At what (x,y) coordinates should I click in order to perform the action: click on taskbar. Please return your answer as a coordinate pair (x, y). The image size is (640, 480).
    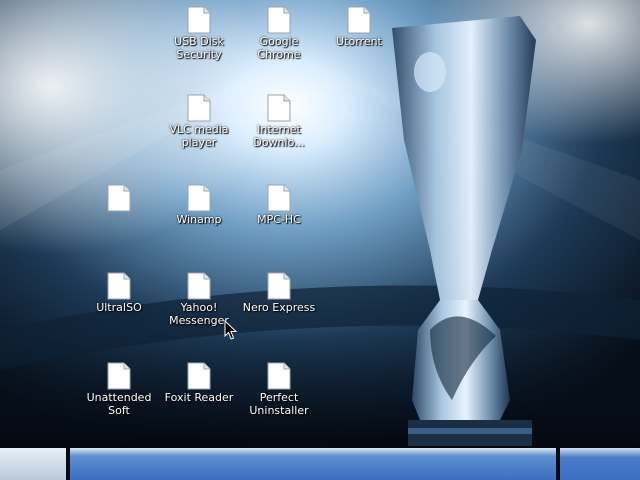
    Looking at the image, I should click on (320, 464).